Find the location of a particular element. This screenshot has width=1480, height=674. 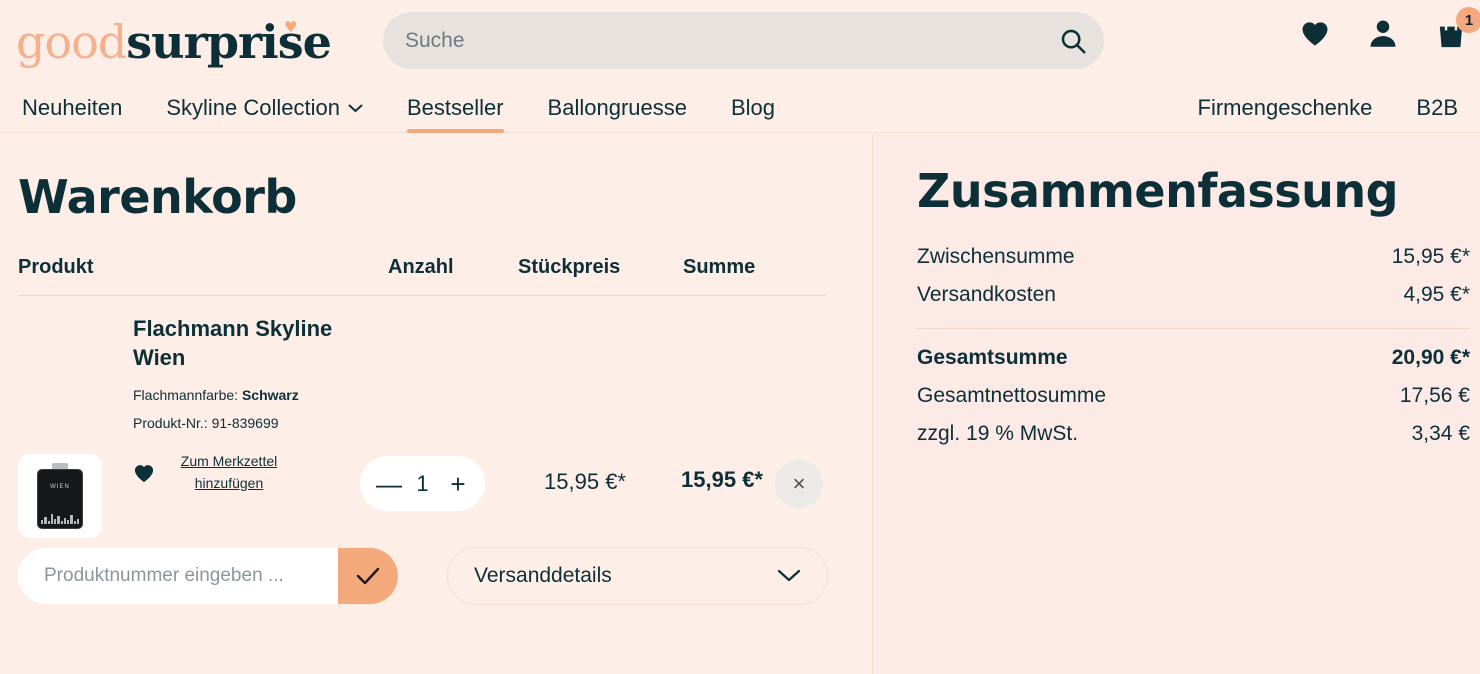

summary-value: 4,95 €* is located at coordinates (1436, 294).